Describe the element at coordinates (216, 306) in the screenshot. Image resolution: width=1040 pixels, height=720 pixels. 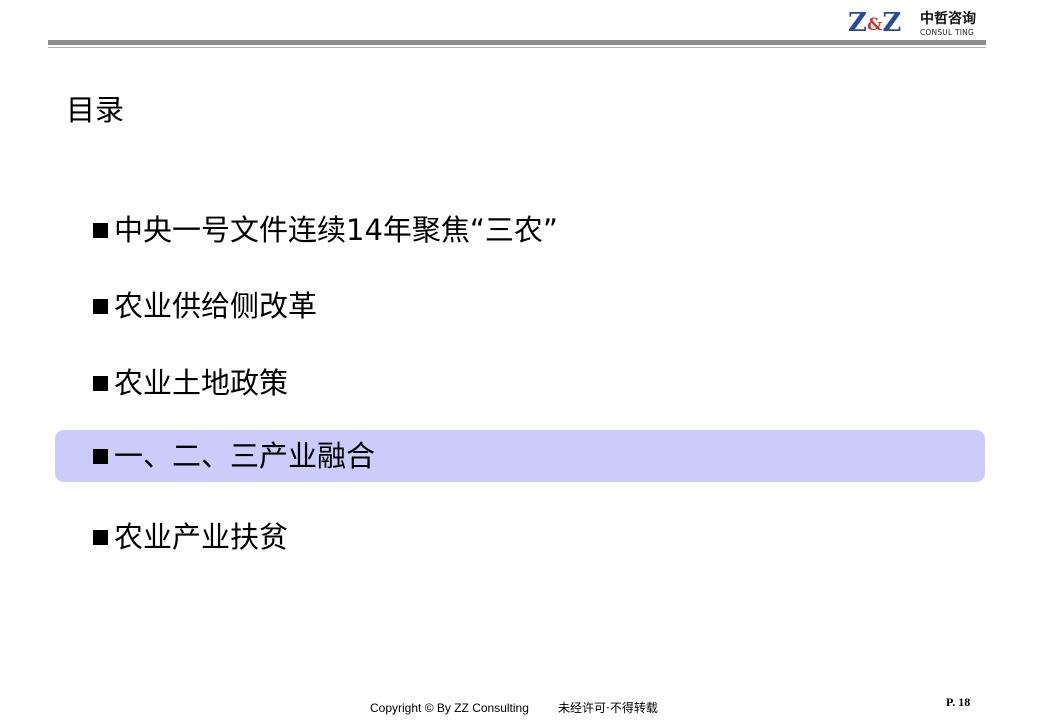
I see `agenda-item-label: 农业供给侧改革` at that location.